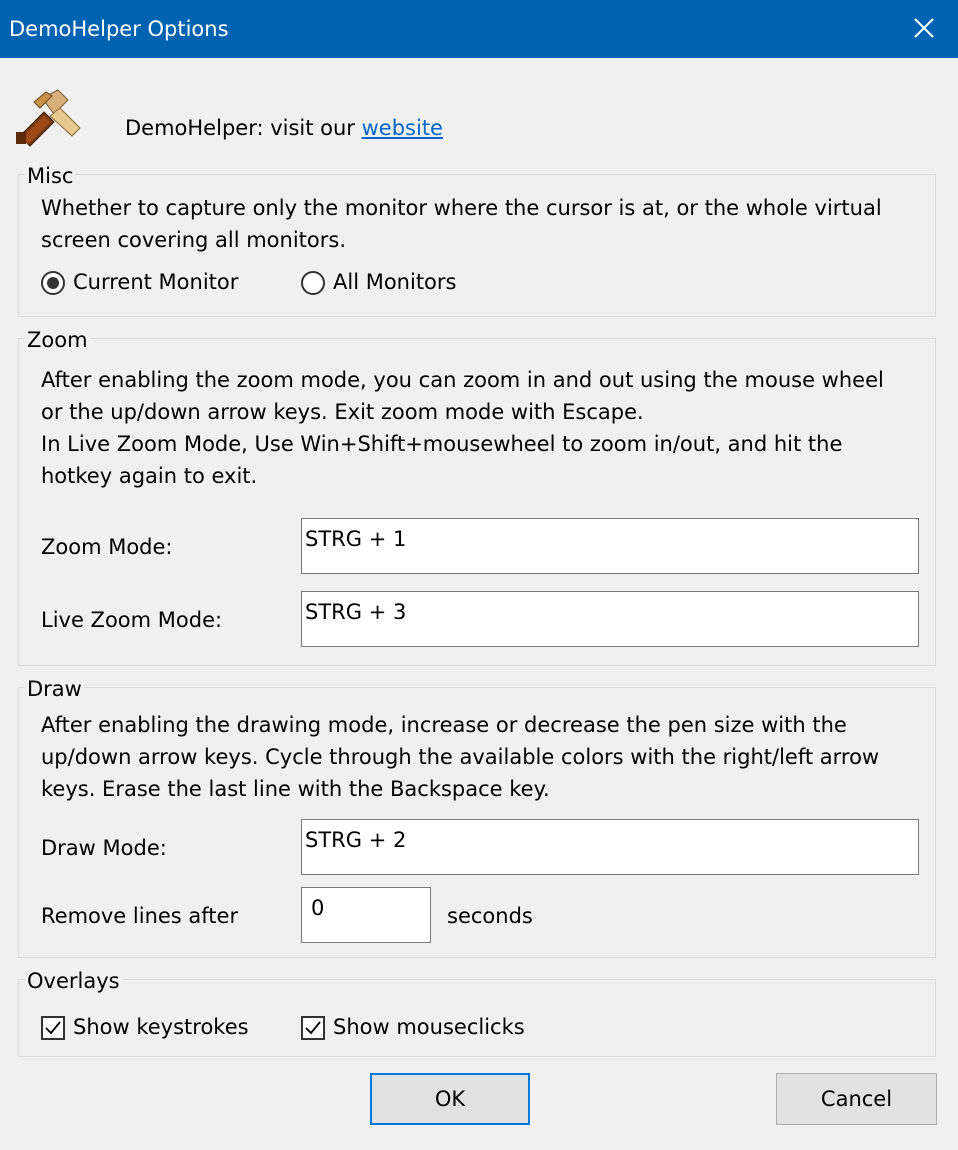 This screenshot has height=1150, width=958. Describe the element at coordinates (50, 176) in the screenshot. I see `misc-legend: Misc` at that location.